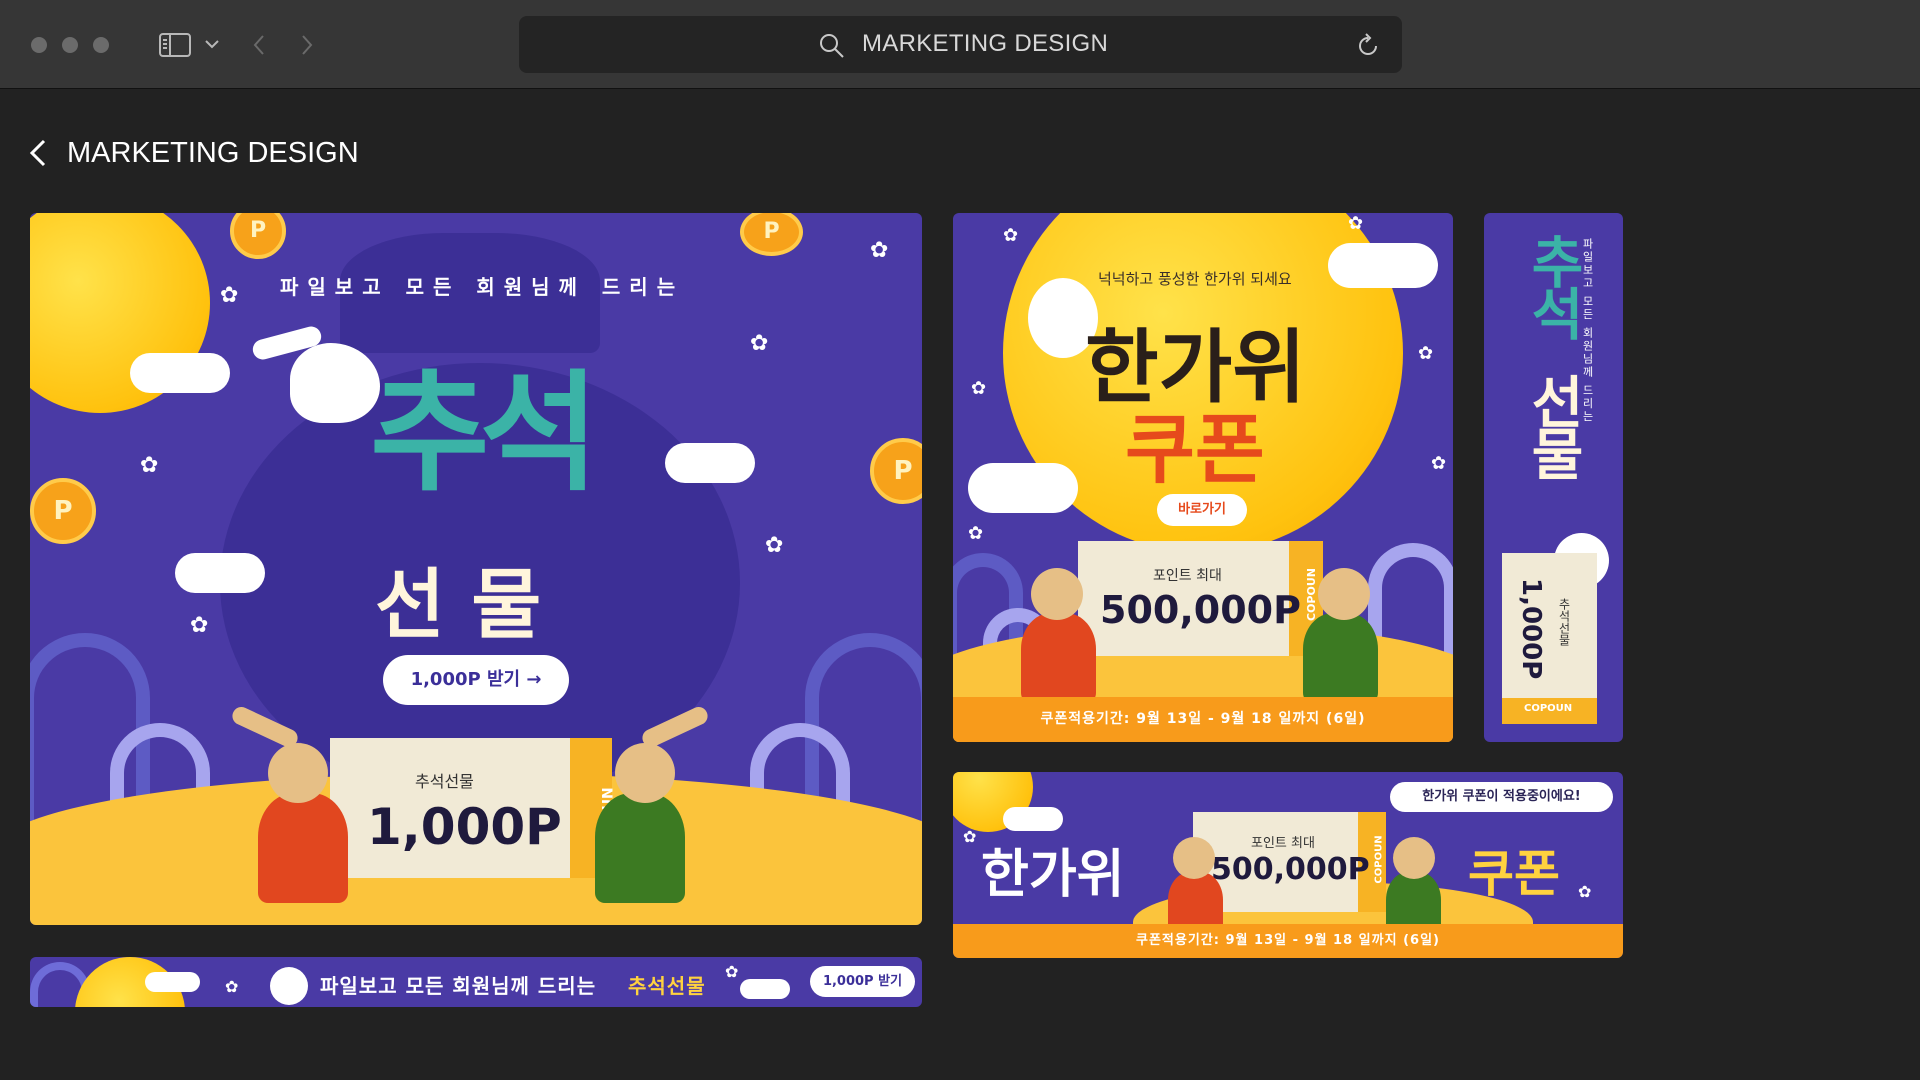 The height and width of the screenshot is (1080, 1920). Describe the element at coordinates (213, 153) in the screenshot. I see `page-title: MARKETING DESIGN` at that location.